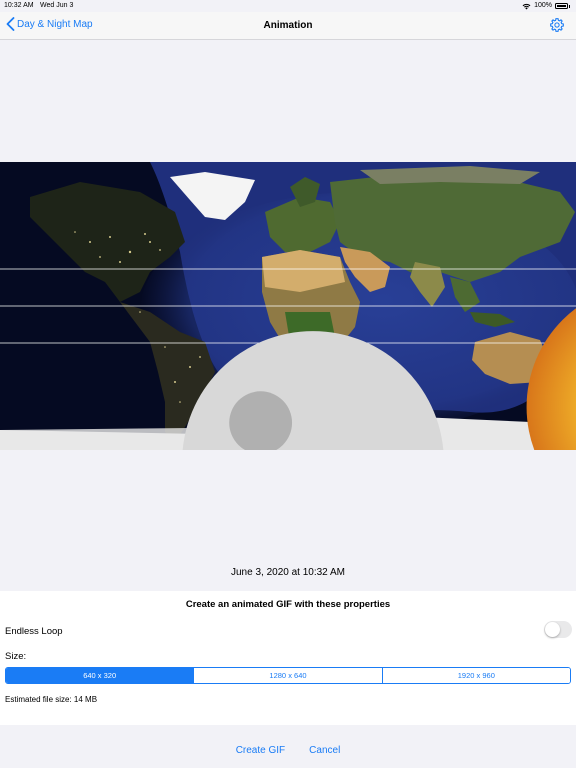 This screenshot has height=768, width=576. I want to click on endless-loop-label: Endless Loop, so click(34, 631).